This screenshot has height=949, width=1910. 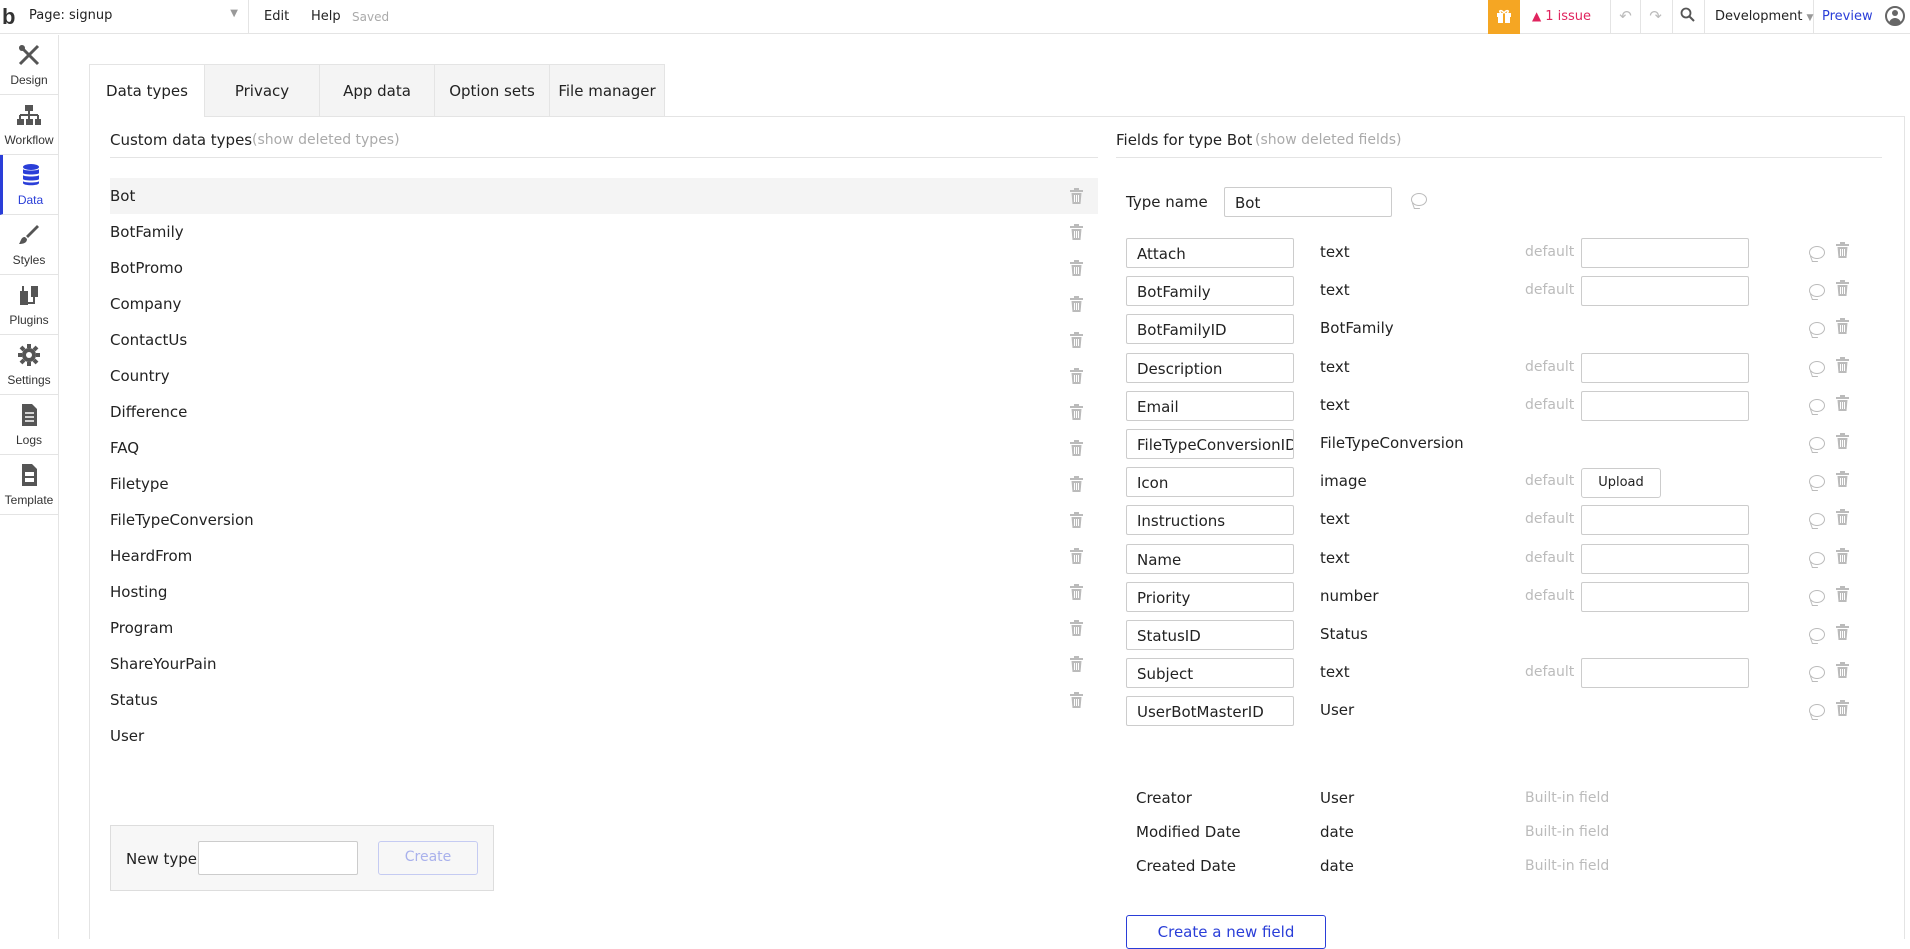 What do you see at coordinates (1210, 291) in the screenshot?
I see `field-name-input: BotFamily` at bounding box center [1210, 291].